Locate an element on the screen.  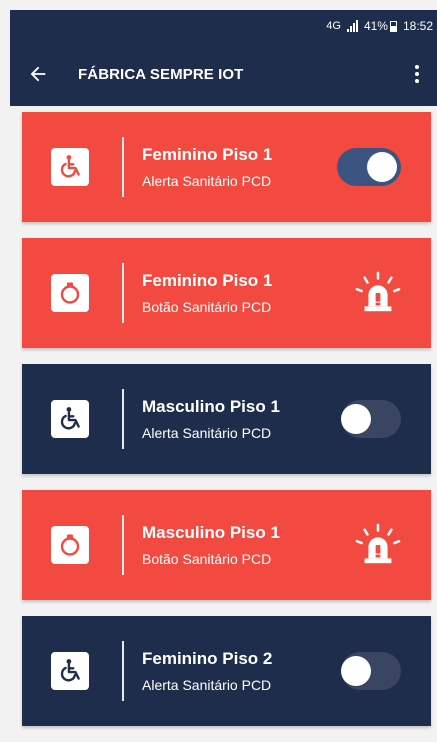
card-text: Feminino Piso 1 Botão Sanitário PCD is located at coordinates (207, 293).